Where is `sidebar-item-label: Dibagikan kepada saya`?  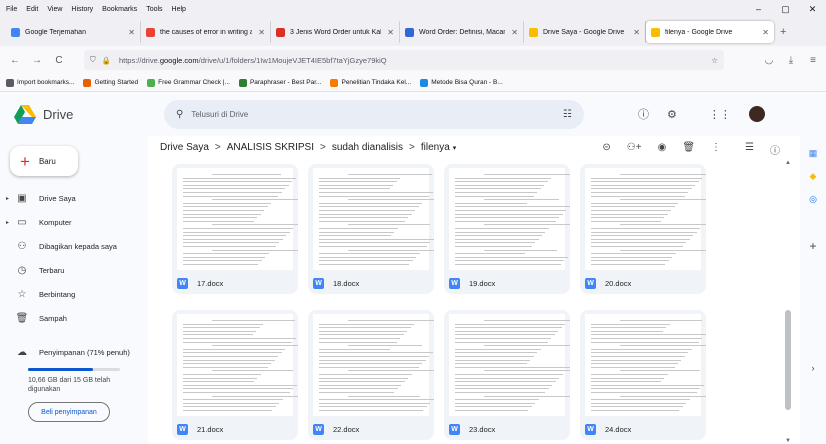 sidebar-item-label: Dibagikan kepada saya is located at coordinates (78, 246).